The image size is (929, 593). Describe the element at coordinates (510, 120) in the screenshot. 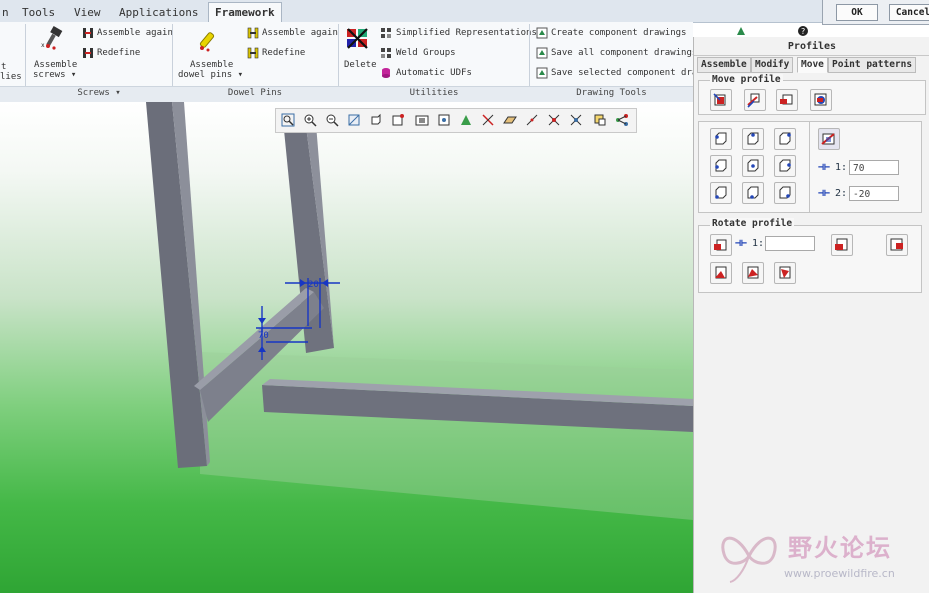

I see `plane-display-icon` at that location.